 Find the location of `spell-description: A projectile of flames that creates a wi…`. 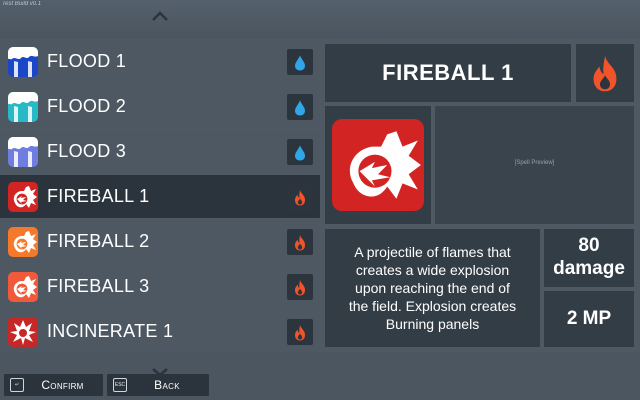

spell-description: A projectile of flames that creates a wi… is located at coordinates (432, 288).